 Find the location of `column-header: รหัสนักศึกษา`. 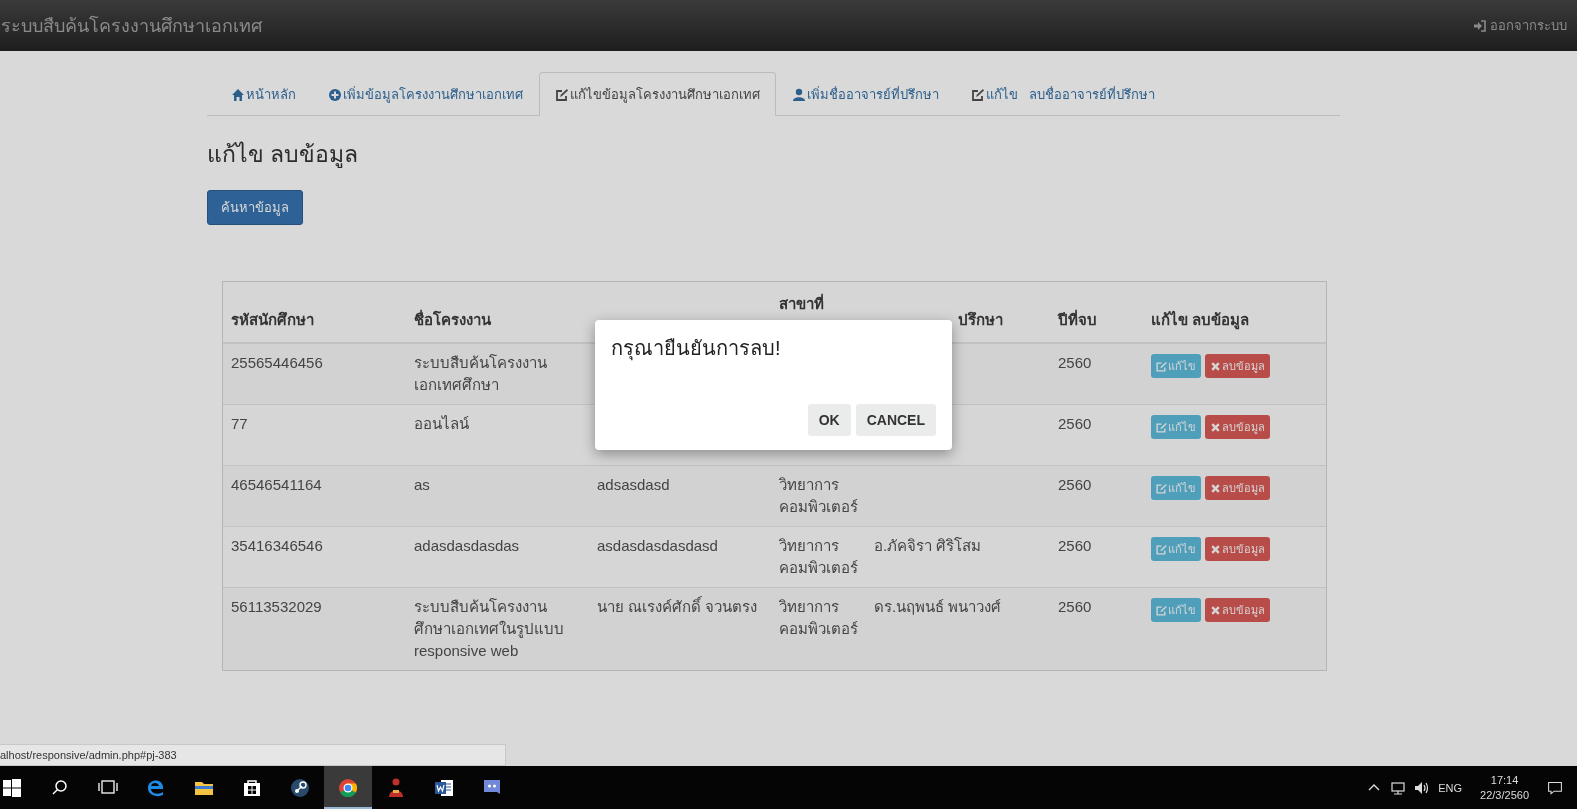

column-header: รหัสนักศึกษา is located at coordinates (272, 320).